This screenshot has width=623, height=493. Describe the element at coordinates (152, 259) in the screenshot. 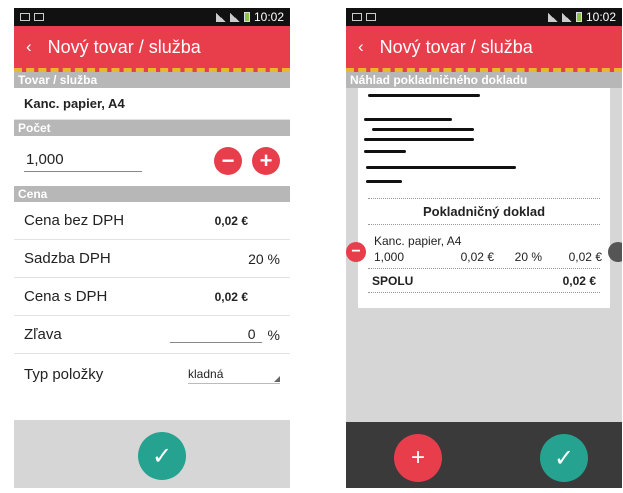

I see `vat-rate-row: Sadzba DPH 20 %` at that location.